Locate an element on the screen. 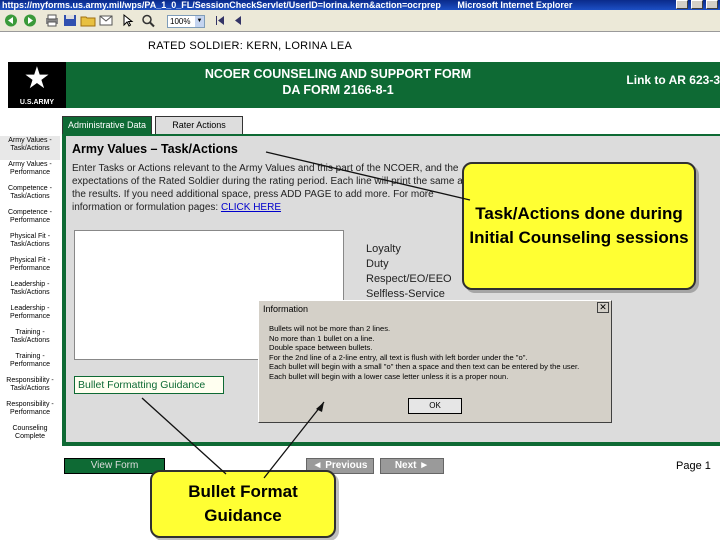  forward-icon is located at coordinates (30, 20).